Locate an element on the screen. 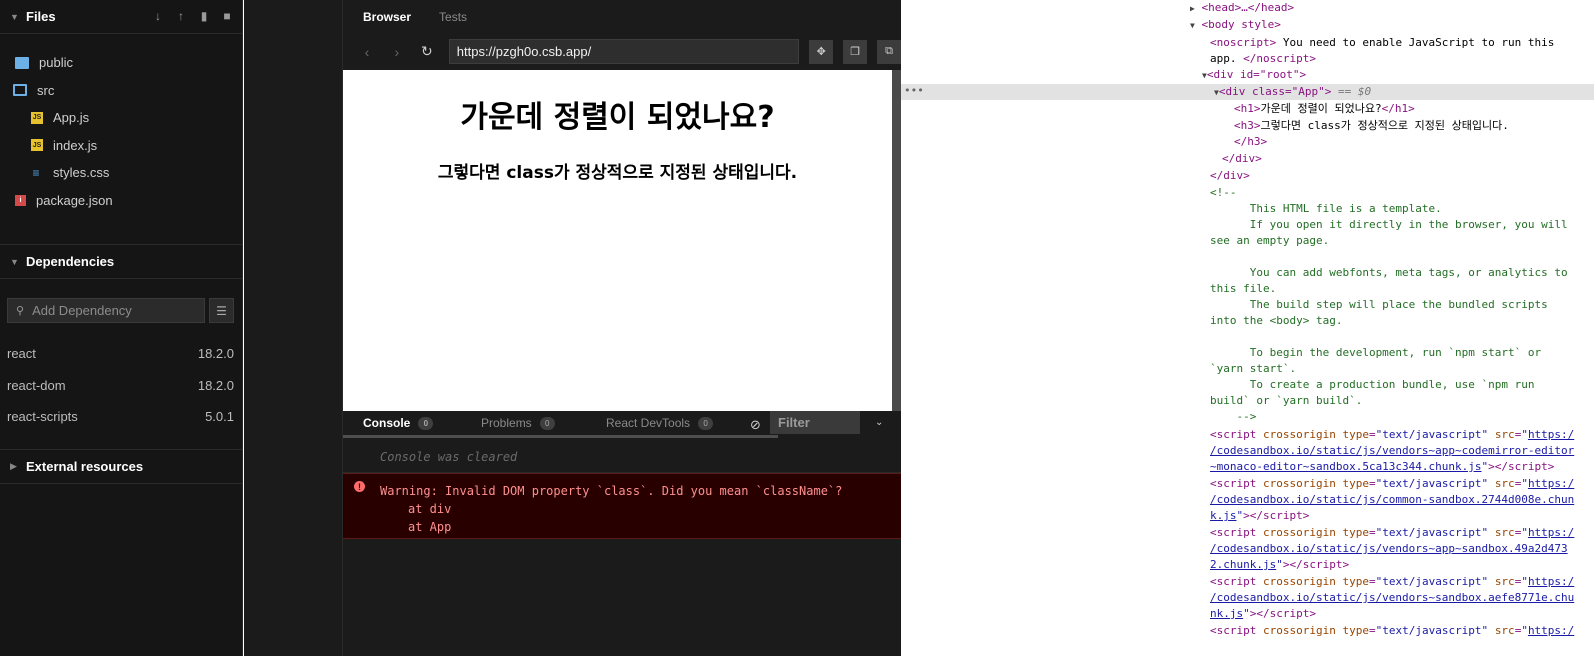 The image size is (1594, 656). dom-tag: <div class="App"> is located at coordinates (1275, 91).